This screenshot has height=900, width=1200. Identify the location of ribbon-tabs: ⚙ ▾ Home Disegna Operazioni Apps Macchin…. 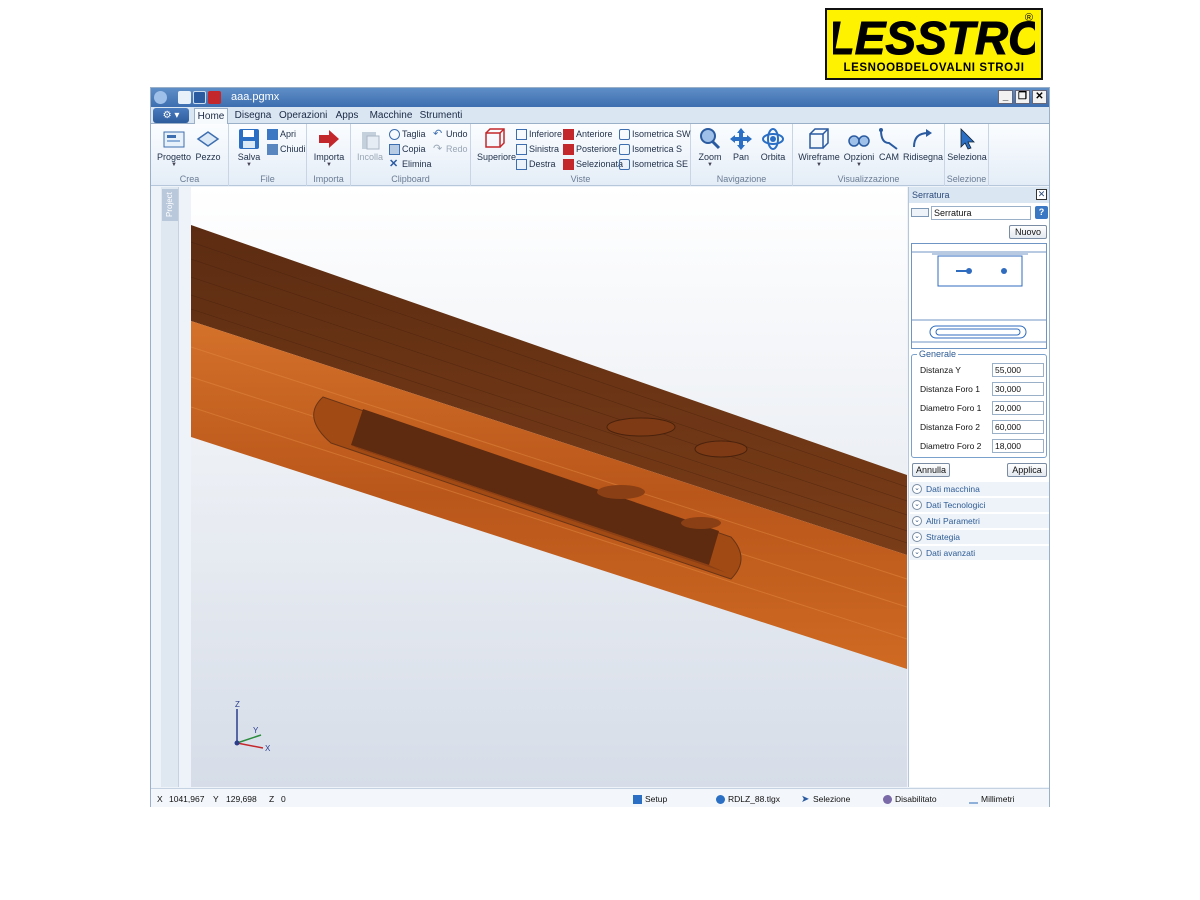
(600, 115).